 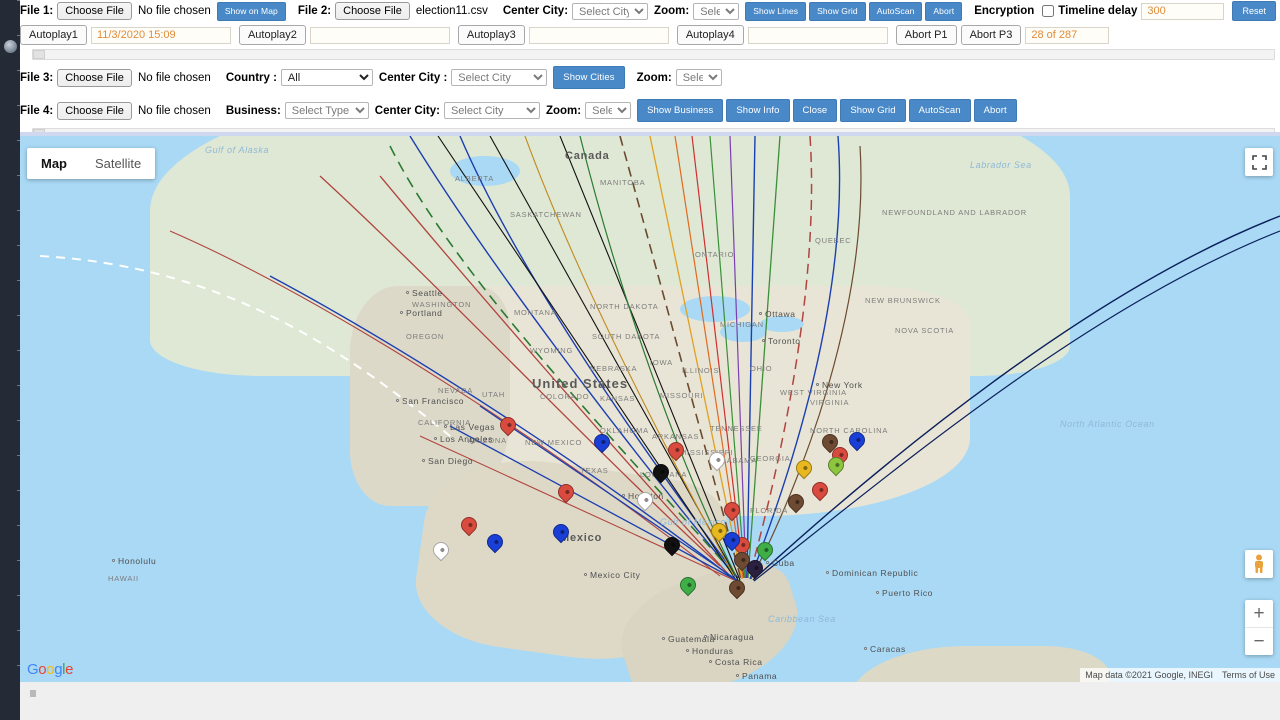 What do you see at coordinates (1259, 564) in the screenshot?
I see `street-view-pegman-button` at bounding box center [1259, 564].